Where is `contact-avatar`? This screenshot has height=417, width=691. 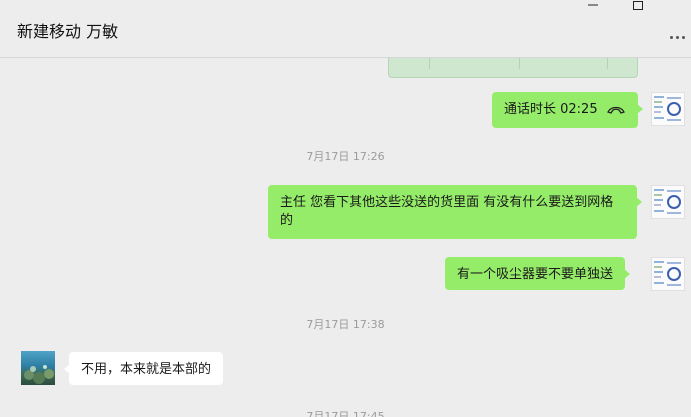
contact-avatar is located at coordinates (38, 368).